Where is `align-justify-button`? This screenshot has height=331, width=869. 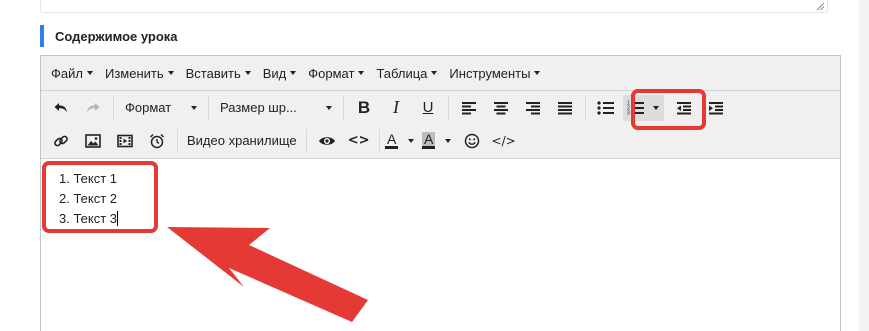
align-justify-button is located at coordinates (565, 108).